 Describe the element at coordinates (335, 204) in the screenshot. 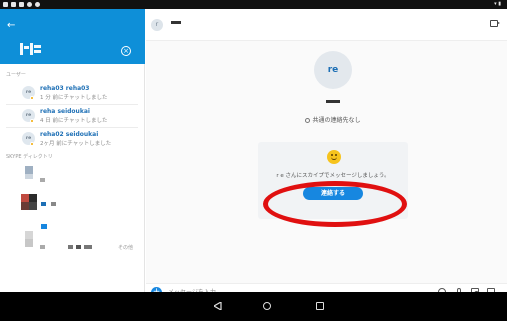

I see `highlight-annotation` at that location.